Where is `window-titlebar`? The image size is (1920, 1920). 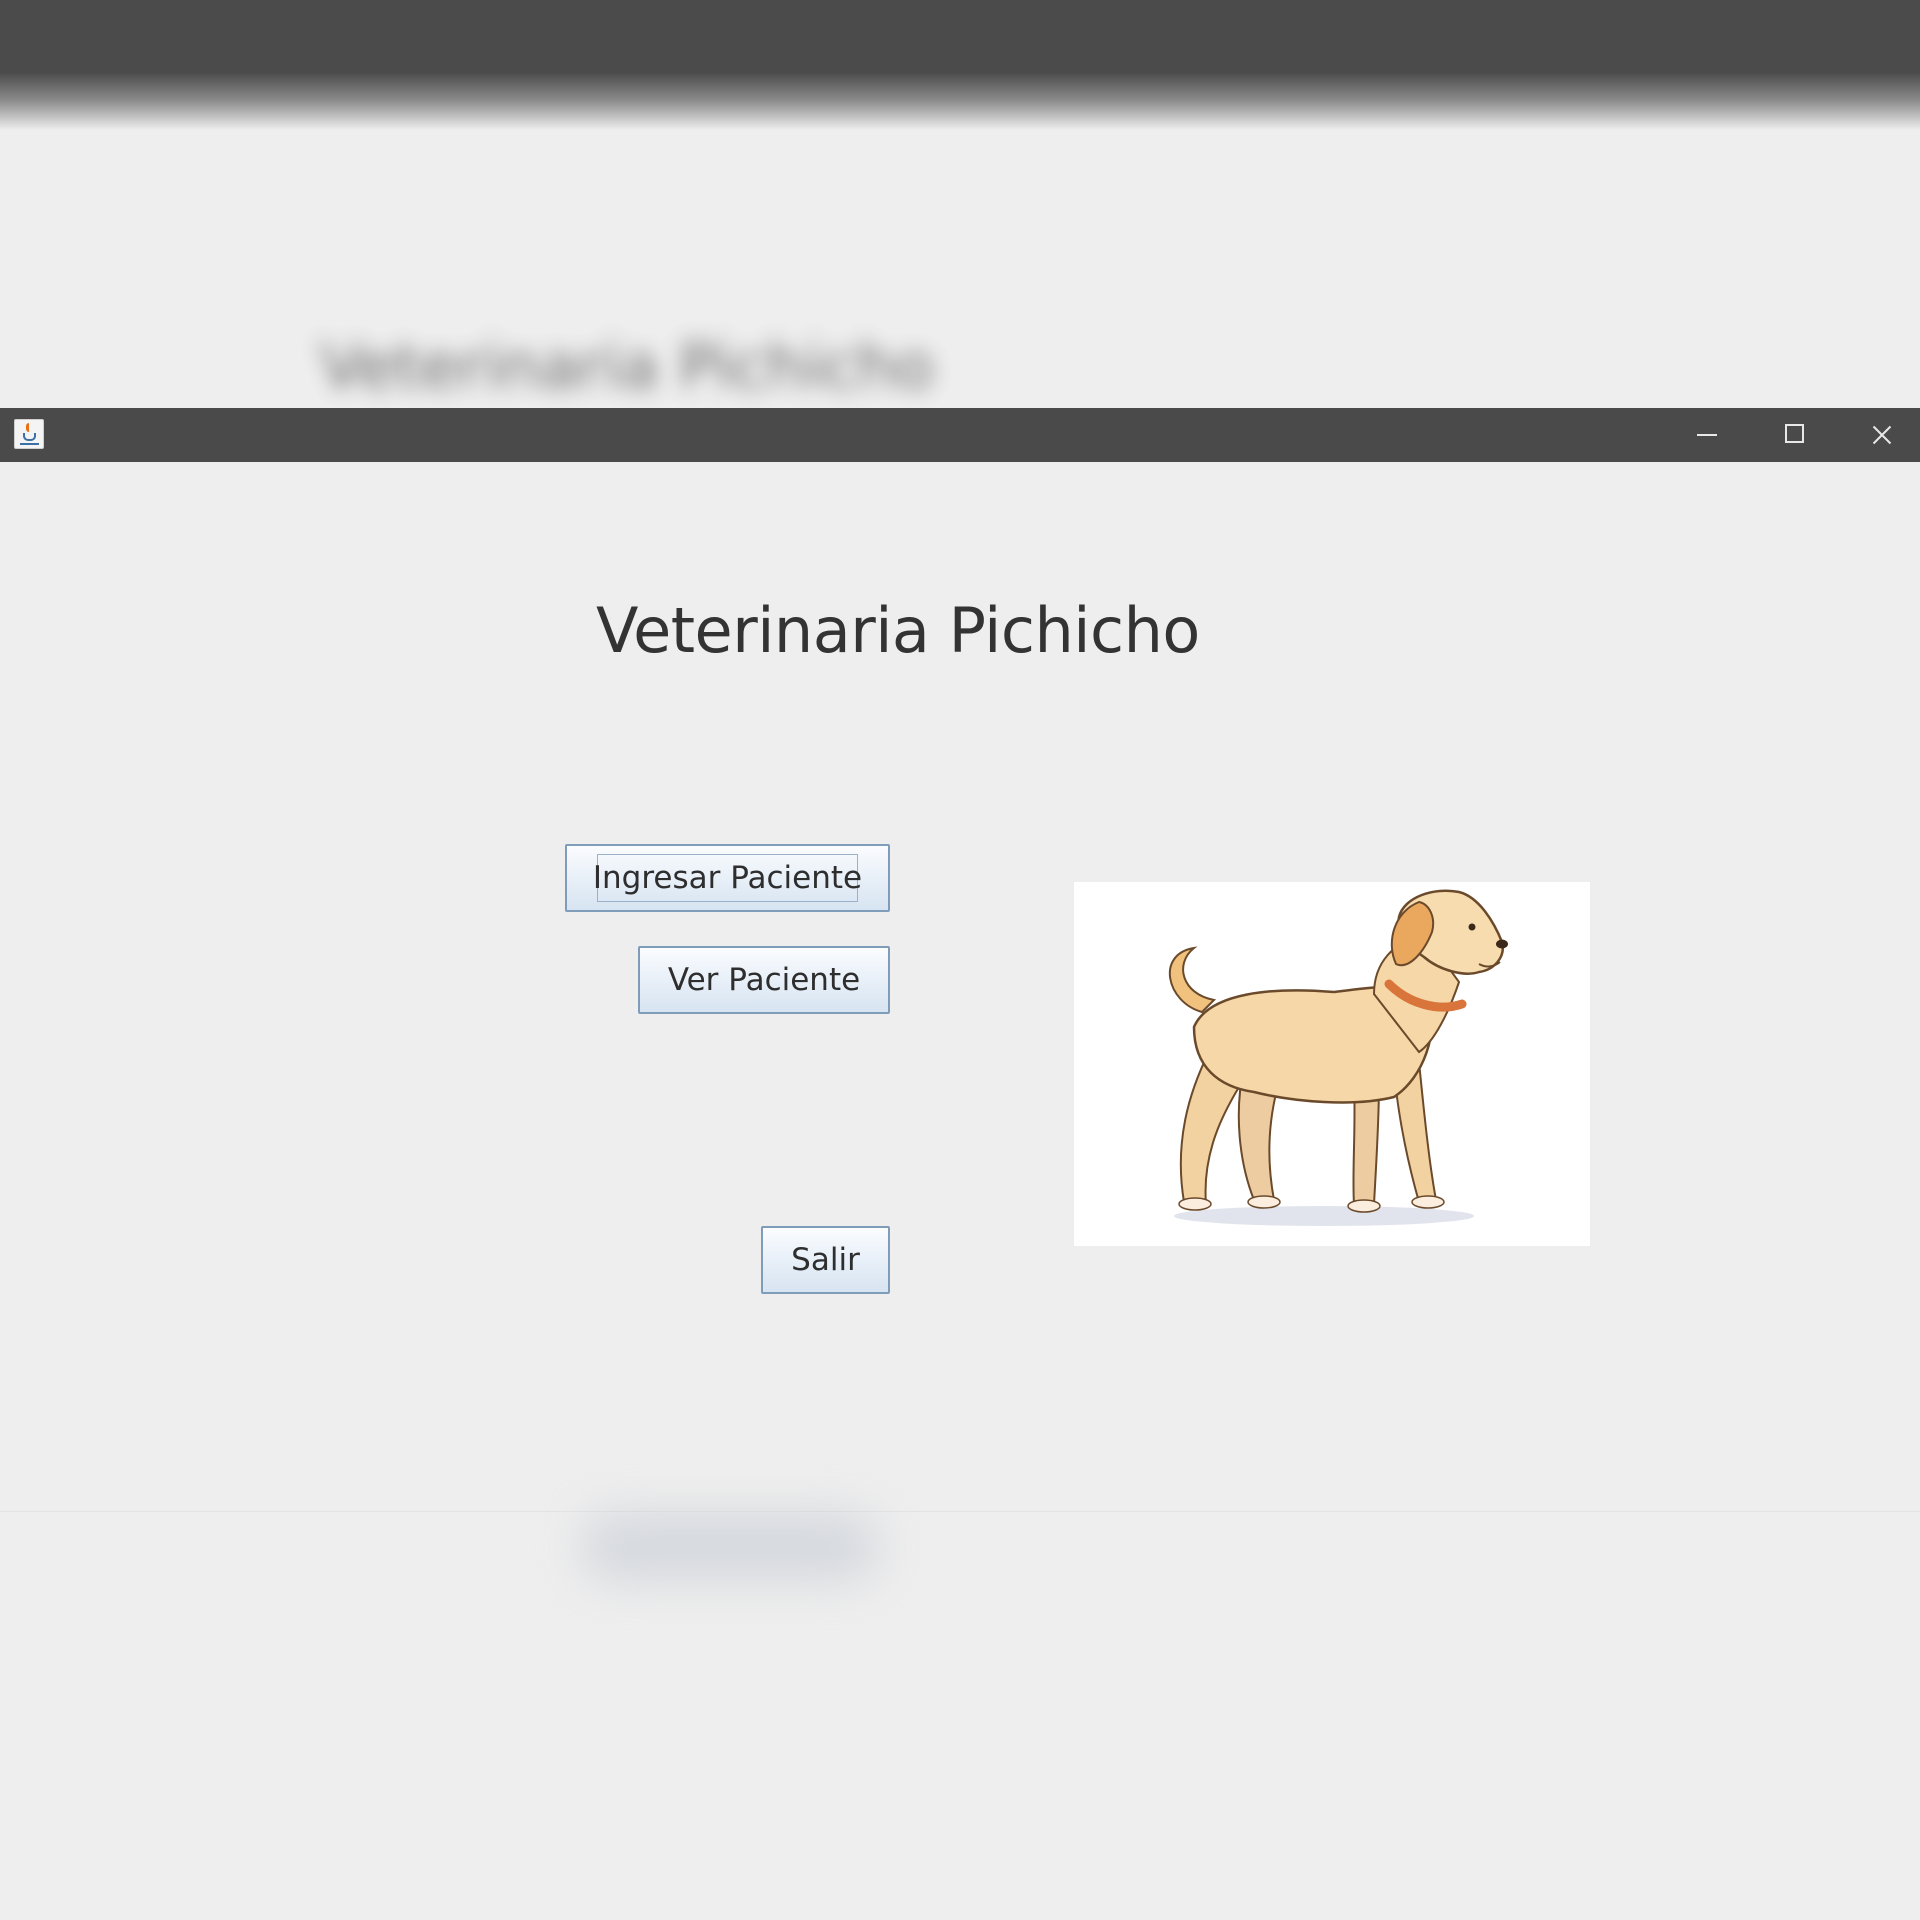 window-titlebar is located at coordinates (960, 435).